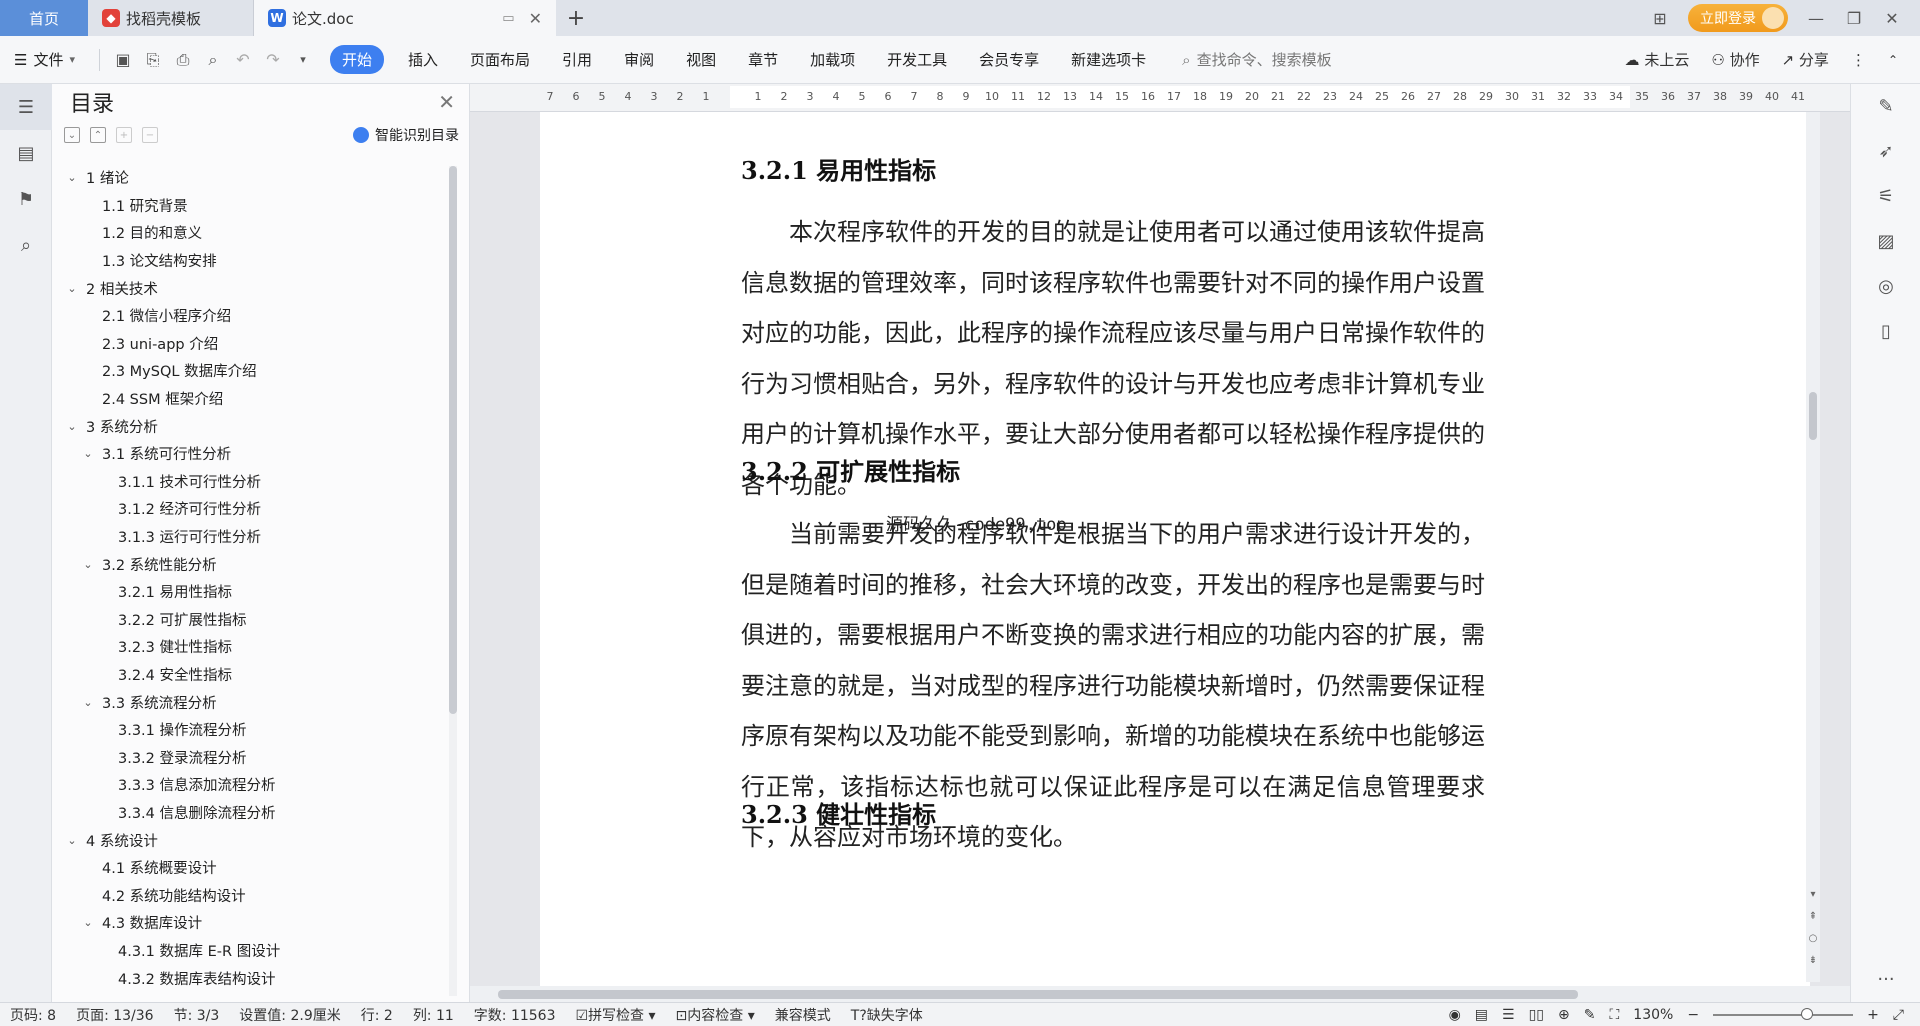 Image resolution: width=1920 pixels, height=1026 pixels. What do you see at coordinates (250, 206) in the screenshot?
I see `toc-item: 1.1 研究背景` at bounding box center [250, 206].